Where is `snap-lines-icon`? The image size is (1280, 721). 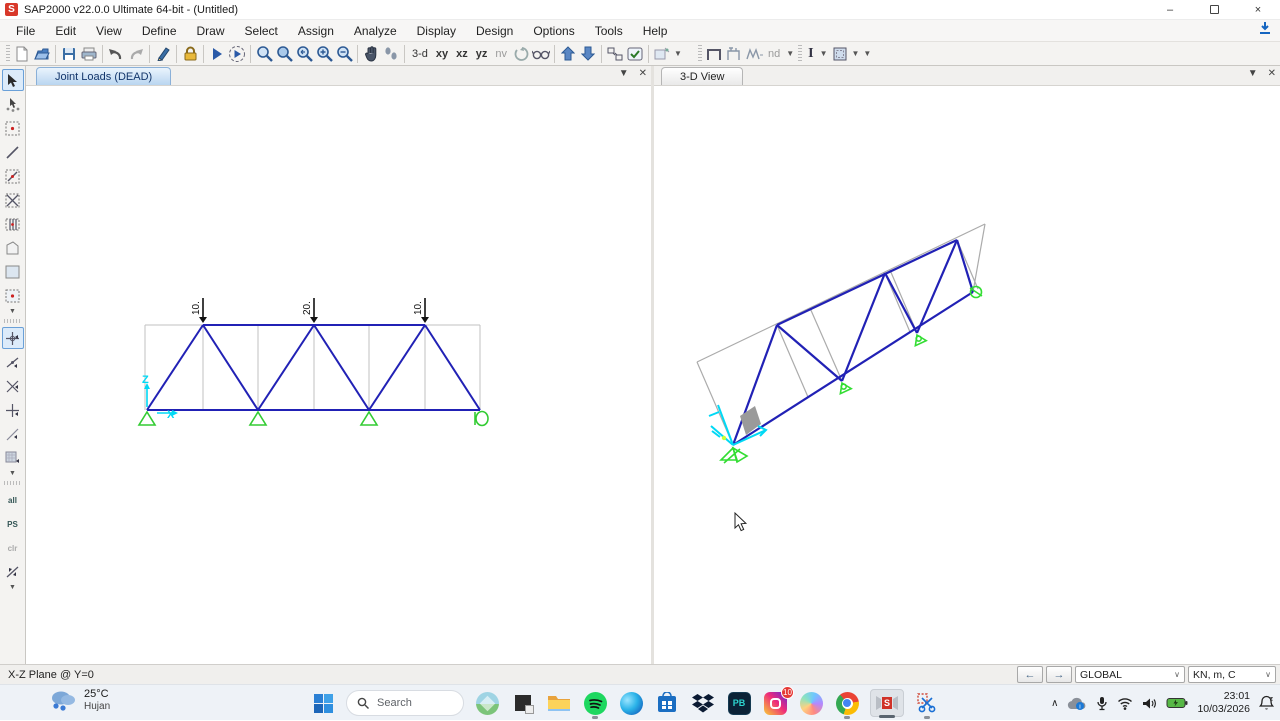 snap-lines-icon is located at coordinates (13, 434).